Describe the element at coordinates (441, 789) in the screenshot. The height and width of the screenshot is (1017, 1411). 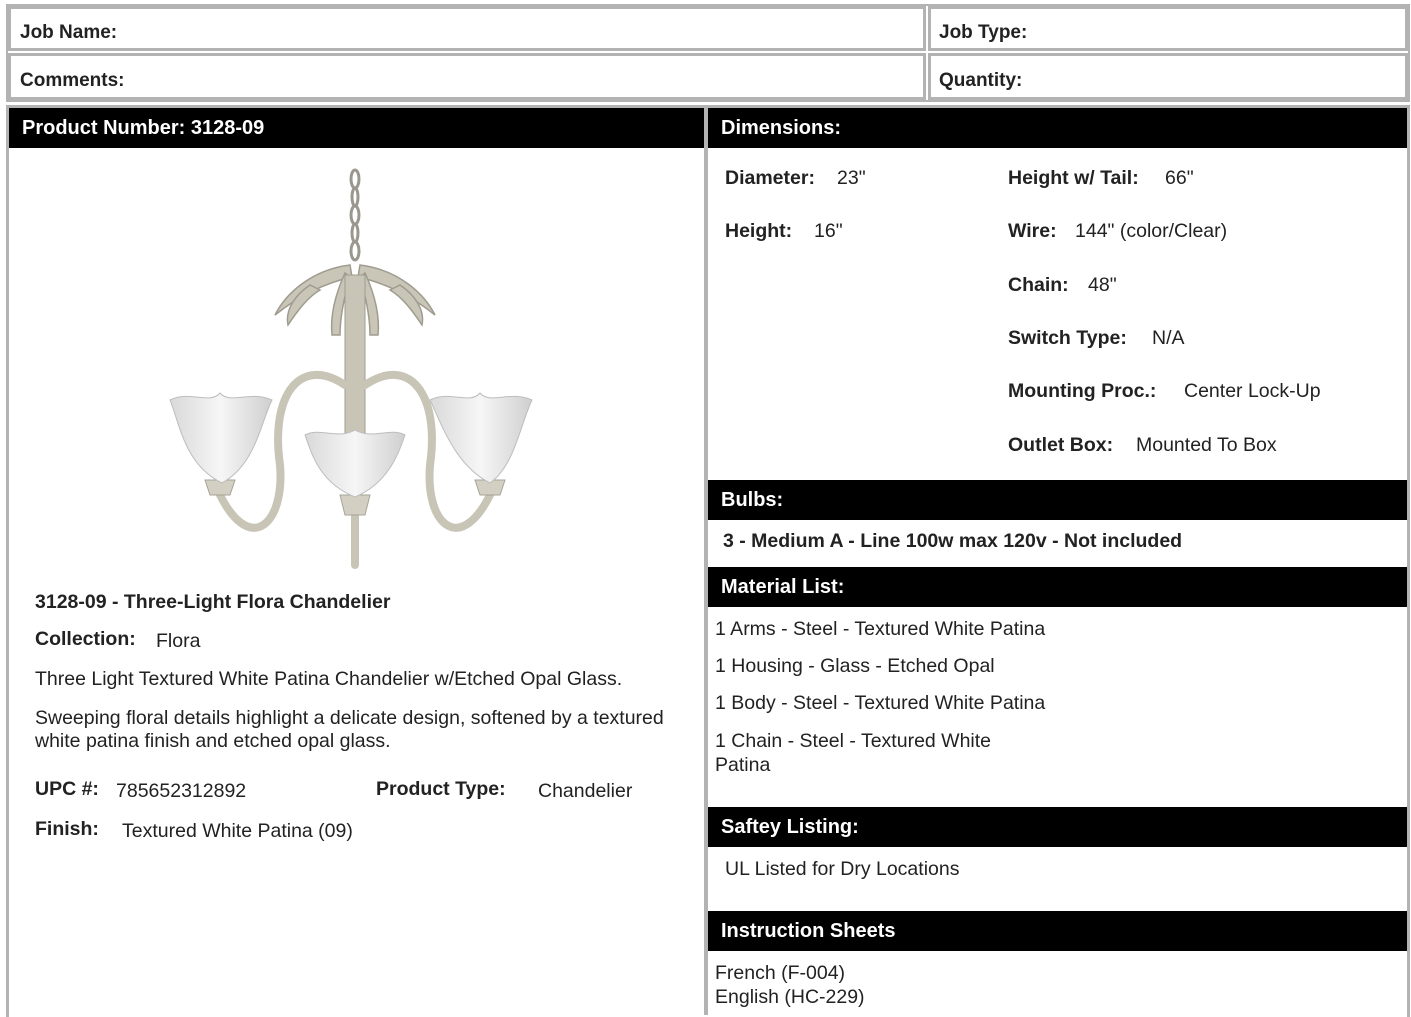
I see `product-type-label: Product Type:` at that location.